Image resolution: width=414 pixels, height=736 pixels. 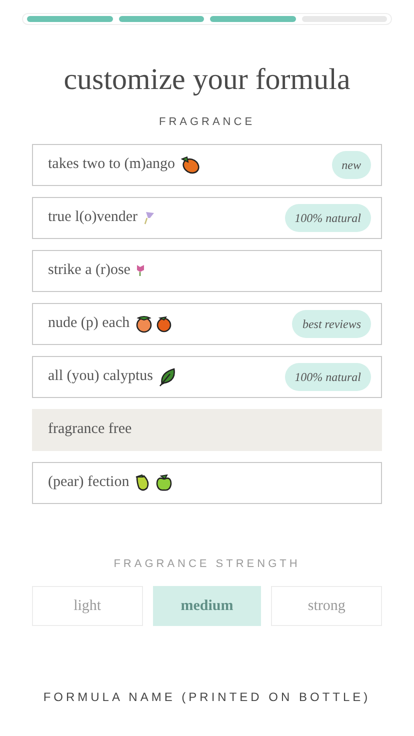 What do you see at coordinates (89, 270) in the screenshot?
I see `option-label: strike a (r)ose` at bounding box center [89, 270].